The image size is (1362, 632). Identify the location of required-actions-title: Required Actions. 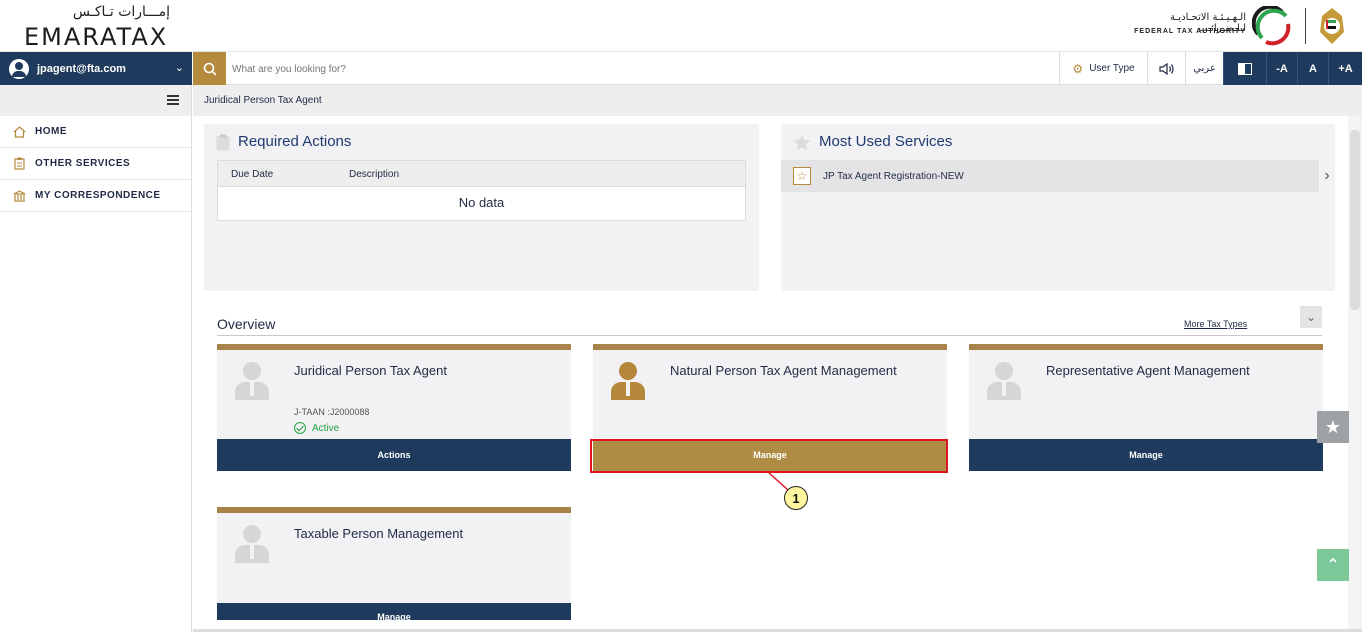
(295, 141).